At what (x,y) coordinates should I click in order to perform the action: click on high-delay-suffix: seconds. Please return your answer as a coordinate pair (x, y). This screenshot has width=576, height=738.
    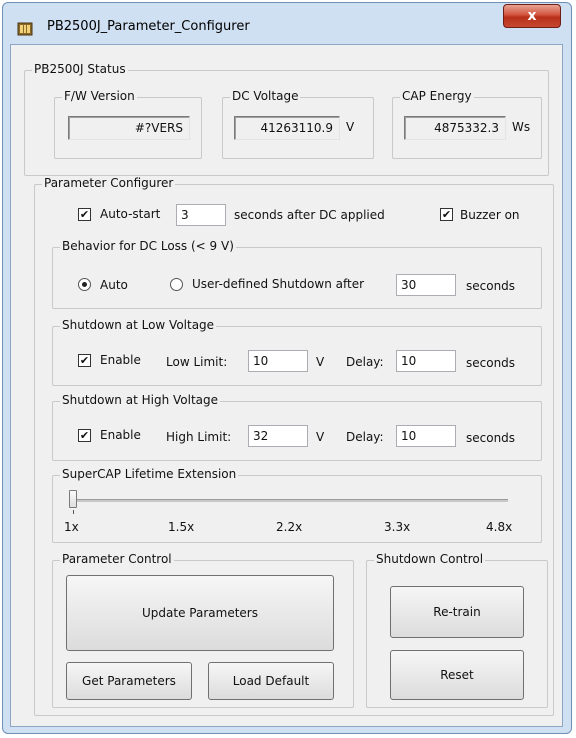
    Looking at the image, I should click on (491, 438).